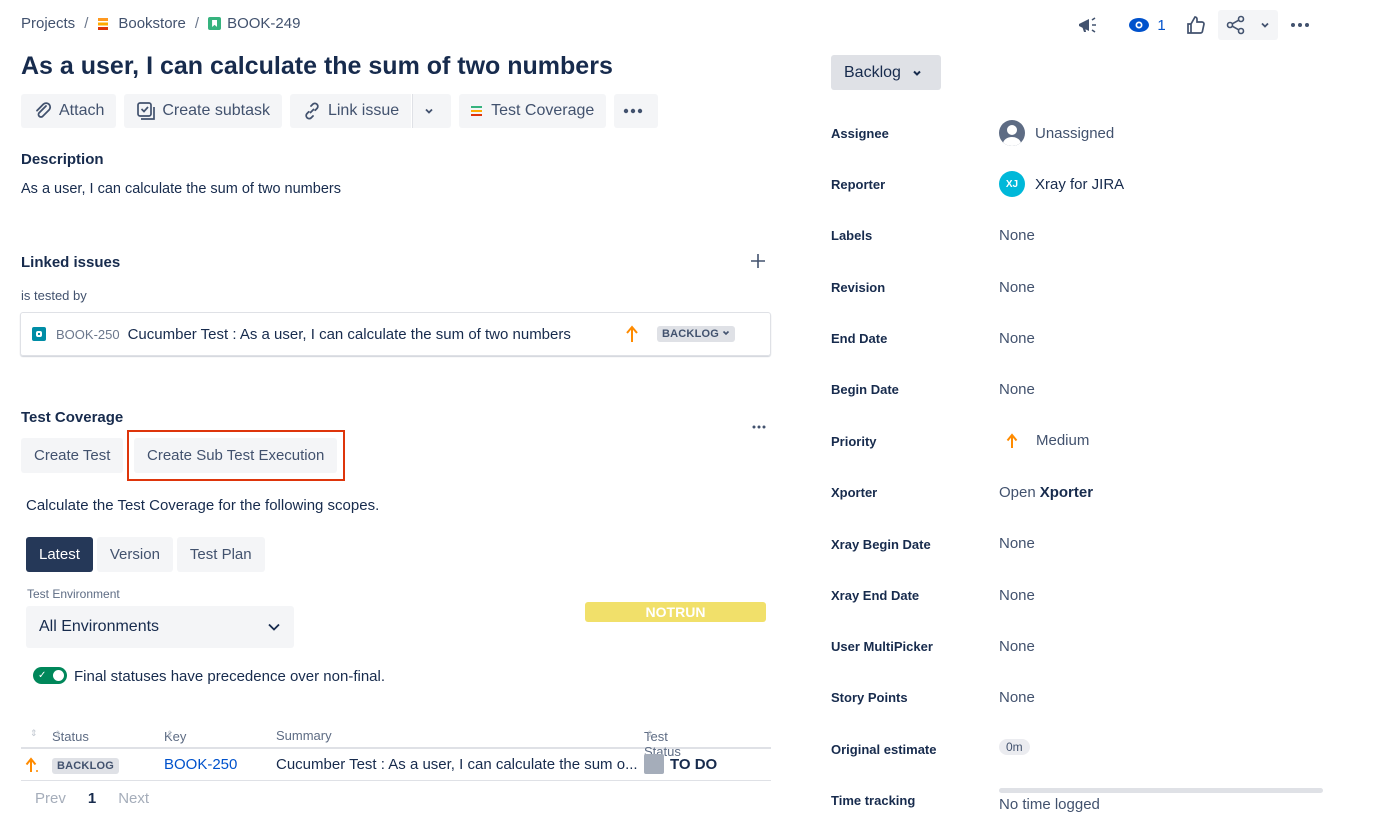 The width and height of the screenshot is (1379, 817). I want to click on create-subtask-button: Create subtask, so click(203, 111).